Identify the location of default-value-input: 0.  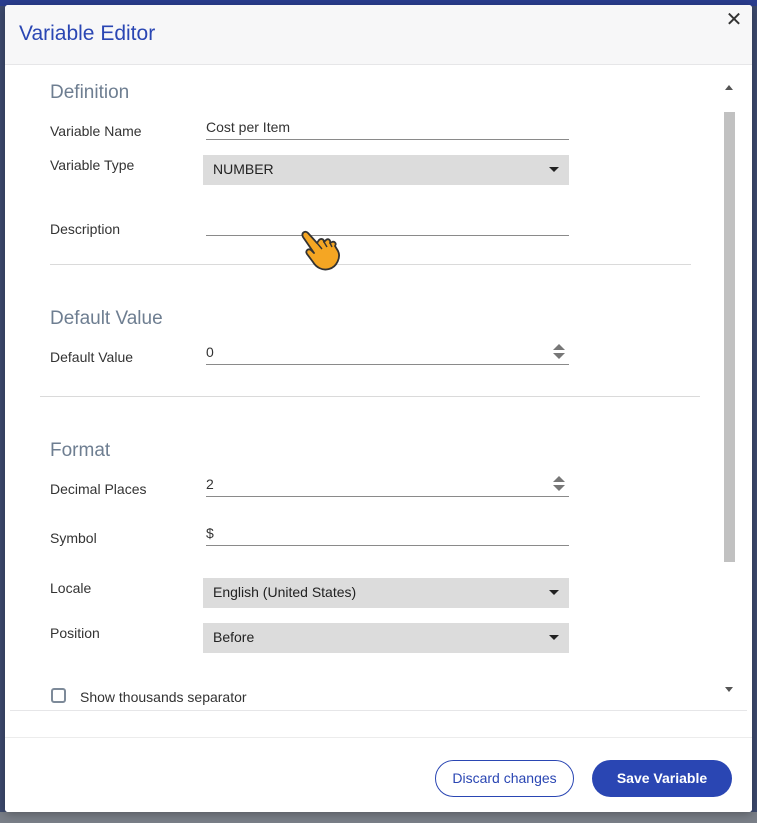
(387, 353).